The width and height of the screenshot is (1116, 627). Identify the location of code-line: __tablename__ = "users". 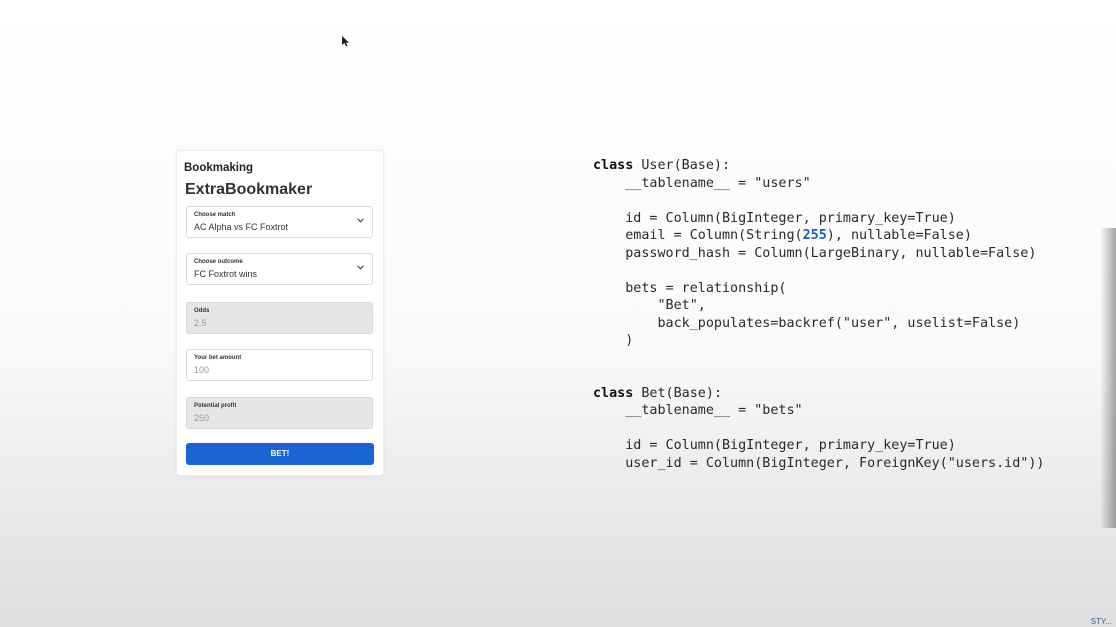
(702, 183).